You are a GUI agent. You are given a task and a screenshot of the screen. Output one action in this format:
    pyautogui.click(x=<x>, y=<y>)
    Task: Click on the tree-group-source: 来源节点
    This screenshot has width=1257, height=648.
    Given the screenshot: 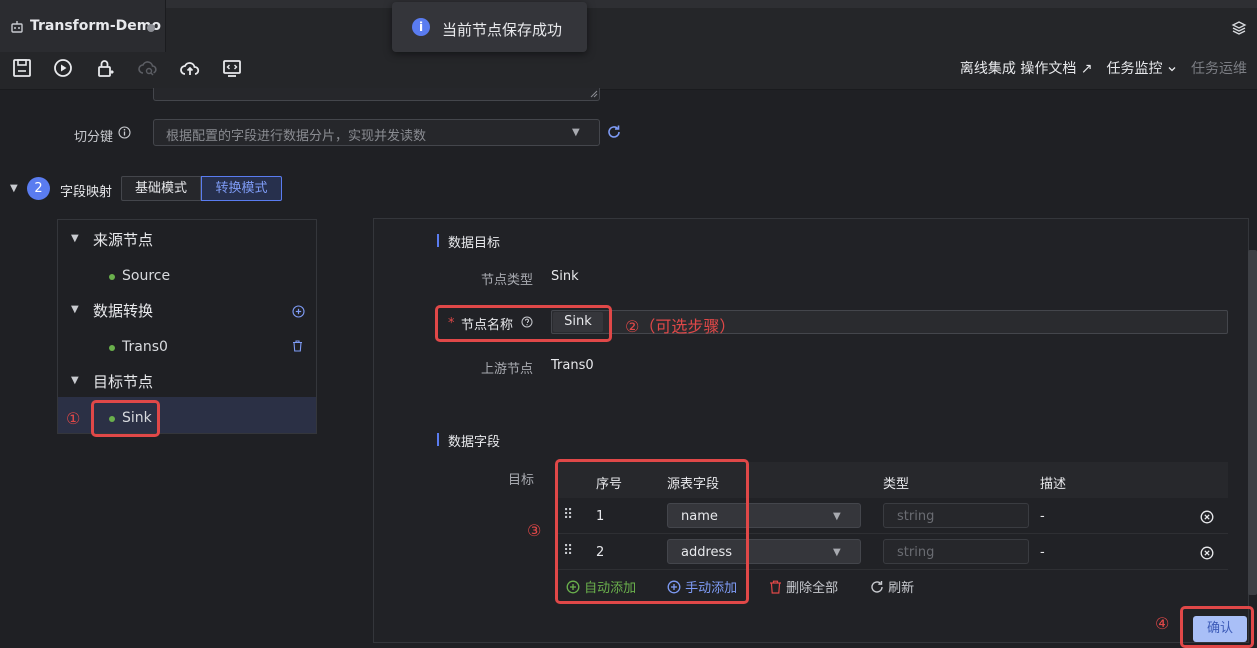 What is the action you would take?
    pyautogui.click(x=123, y=239)
    